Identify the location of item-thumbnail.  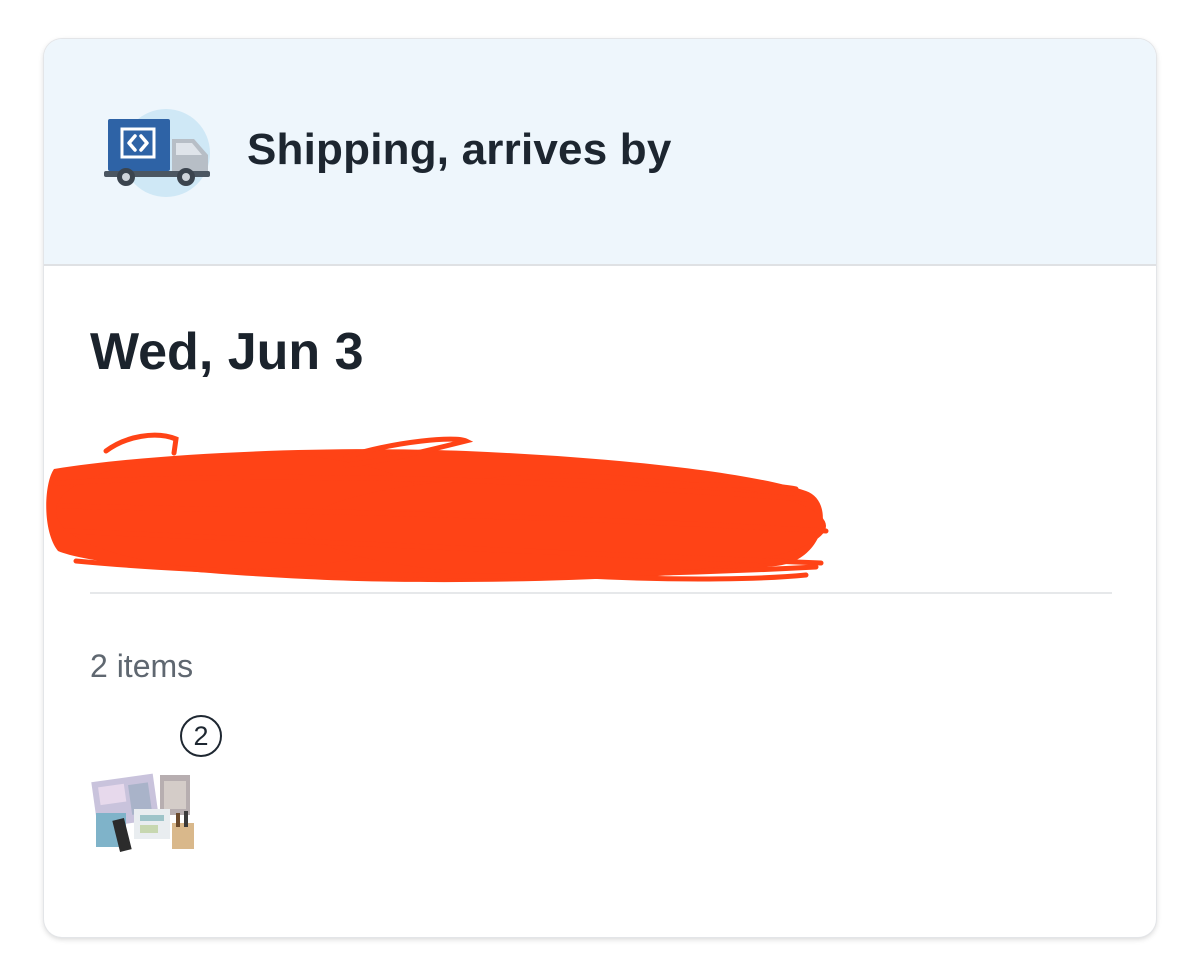
(150, 814).